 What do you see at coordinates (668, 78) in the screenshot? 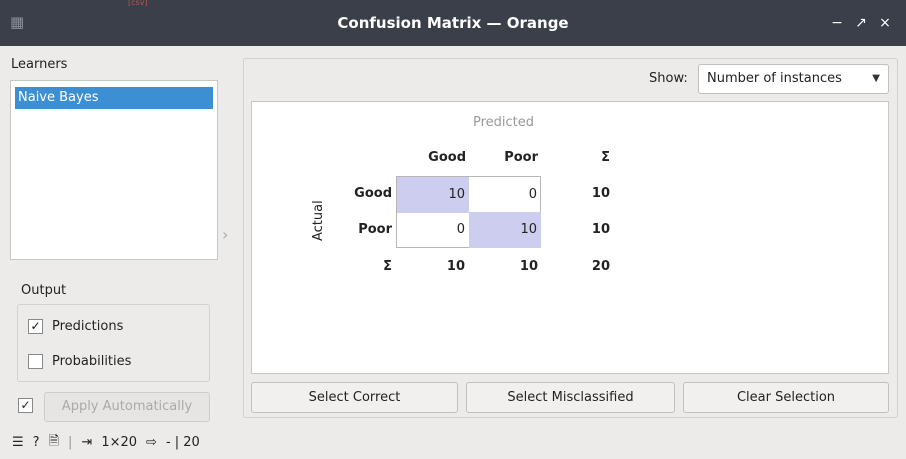
I see `show-label: Show:` at bounding box center [668, 78].